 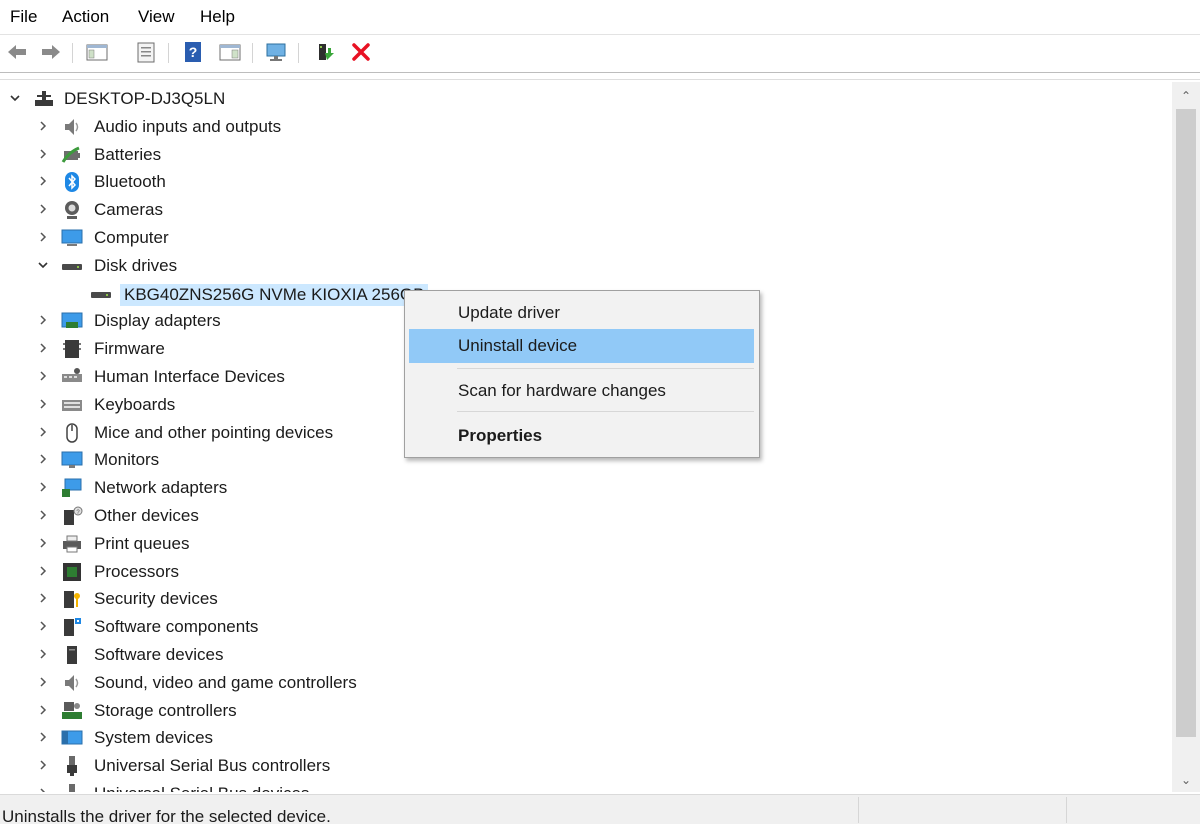 I want to click on battery-icon, so click(x=72, y=155).